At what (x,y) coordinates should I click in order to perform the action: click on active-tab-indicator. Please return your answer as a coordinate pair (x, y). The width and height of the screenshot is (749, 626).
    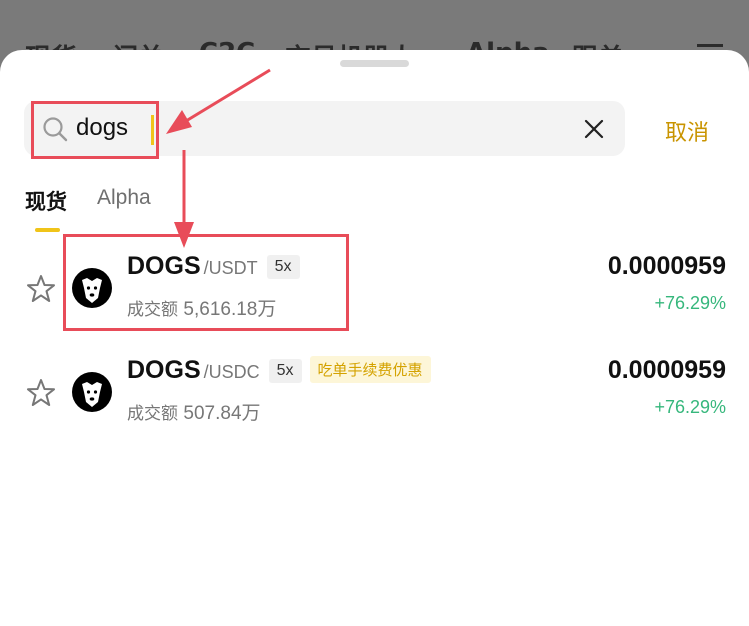
    Looking at the image, I should click on (47, 230).